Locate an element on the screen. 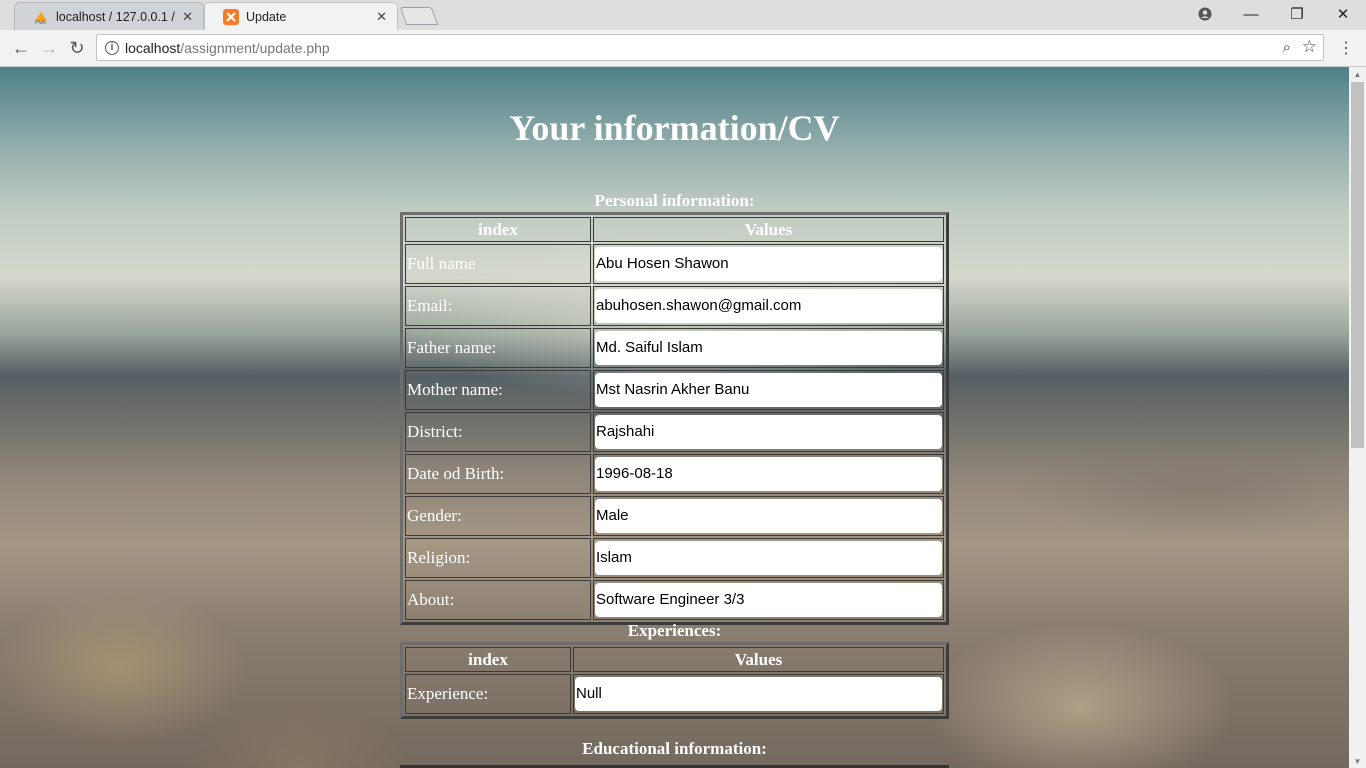 This screenshot has width=1366, height=768. experiences-table: index Values Experience: Null is located at coordinates (674, 680).